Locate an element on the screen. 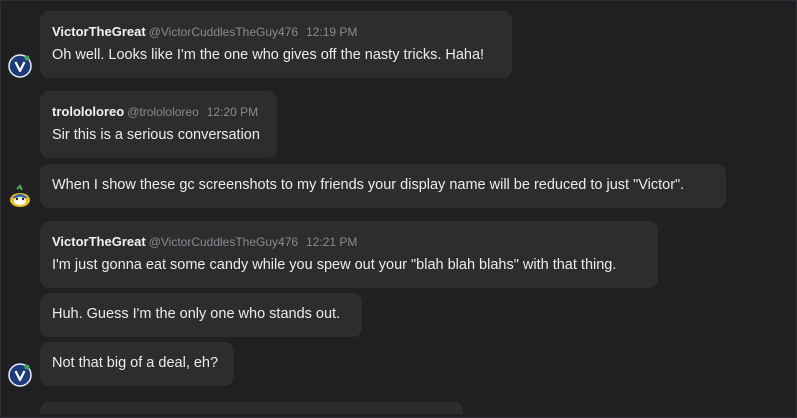 This screenshot has height=418, width=797. cartoon-character-icon is located at coordinates (20, 196).